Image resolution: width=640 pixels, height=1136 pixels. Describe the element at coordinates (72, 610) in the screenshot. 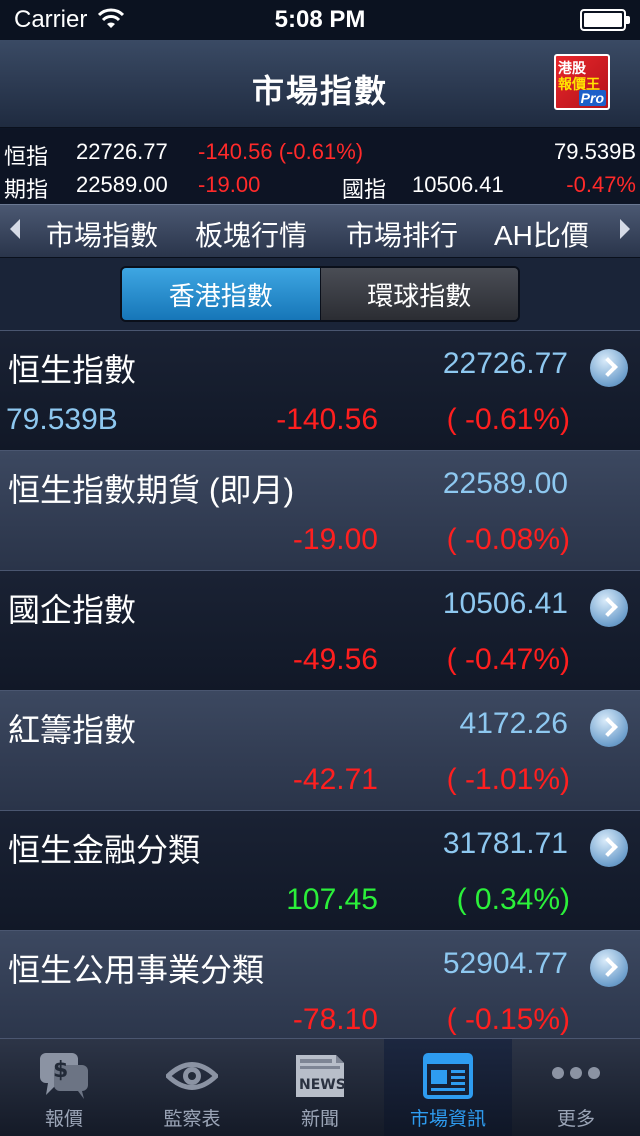

I see `index-name: 國企指數` at that location.